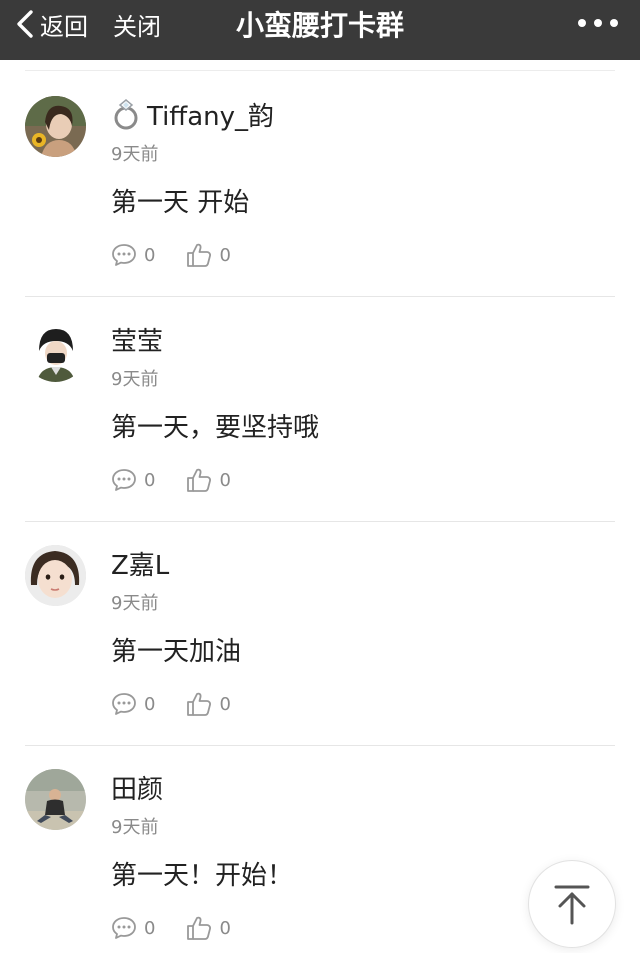  Describe the element at coordinates (598, 23) in the screenshot. I see `more-dots-icon` at that location.